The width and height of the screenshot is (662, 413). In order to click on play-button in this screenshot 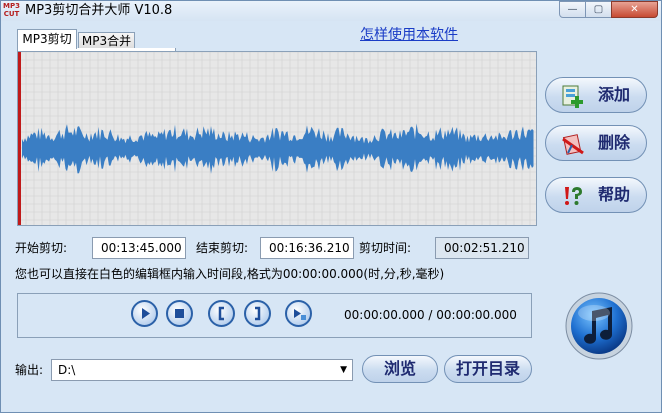, I will do `click(144, 313)`.